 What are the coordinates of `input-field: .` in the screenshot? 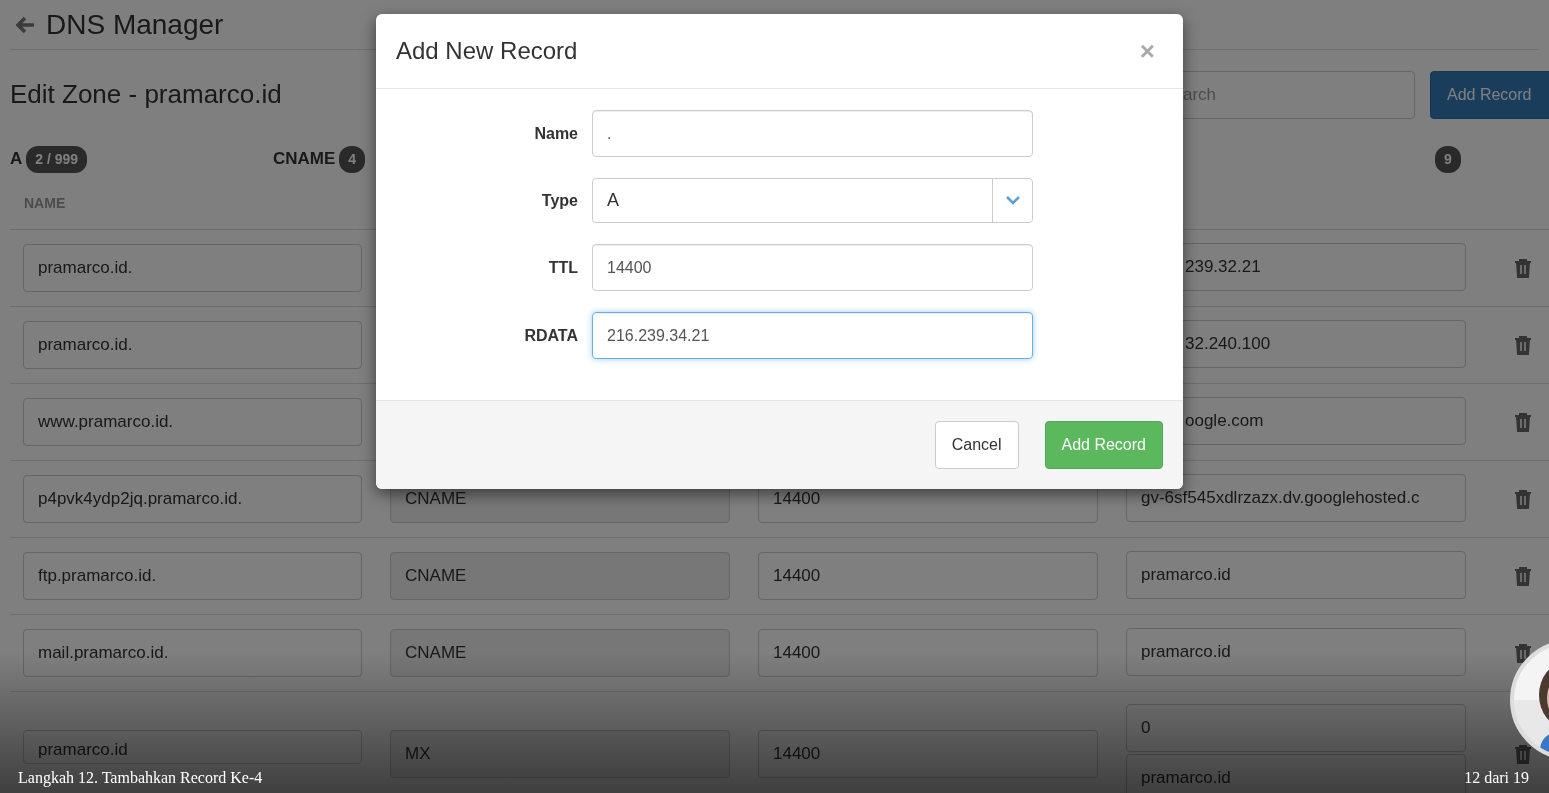 It's located at (812, 133).